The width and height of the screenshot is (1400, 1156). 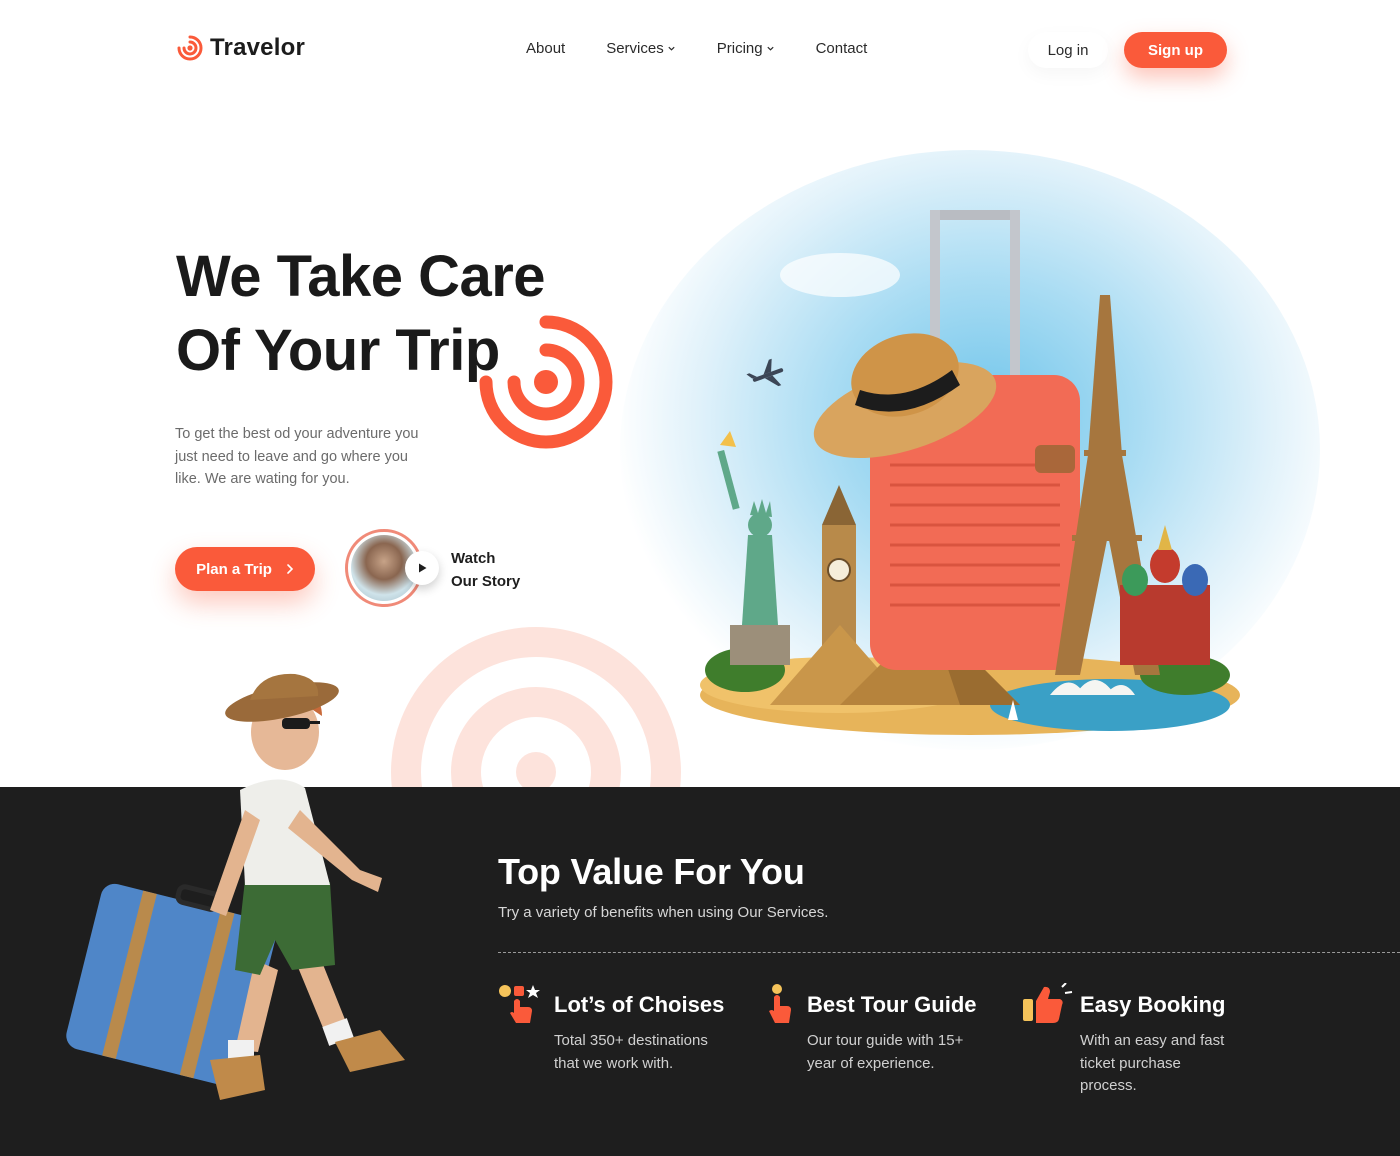 I want to click on plan-trip-label: Plan a Trip, so click(x=234, y=569).